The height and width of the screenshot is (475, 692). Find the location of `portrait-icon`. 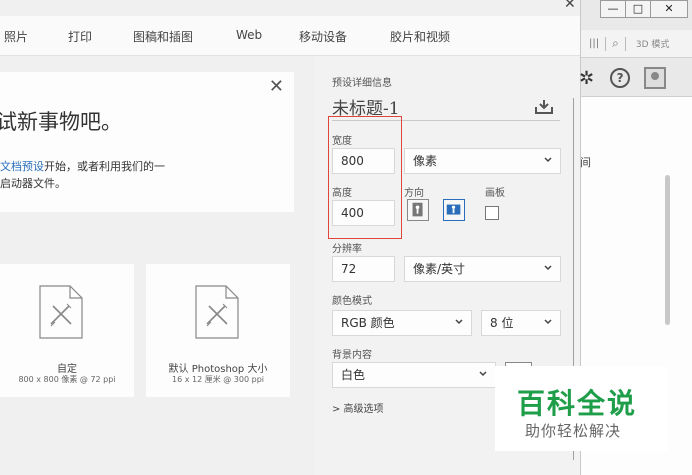

portrait-icon is located at coordinates (417, 209).